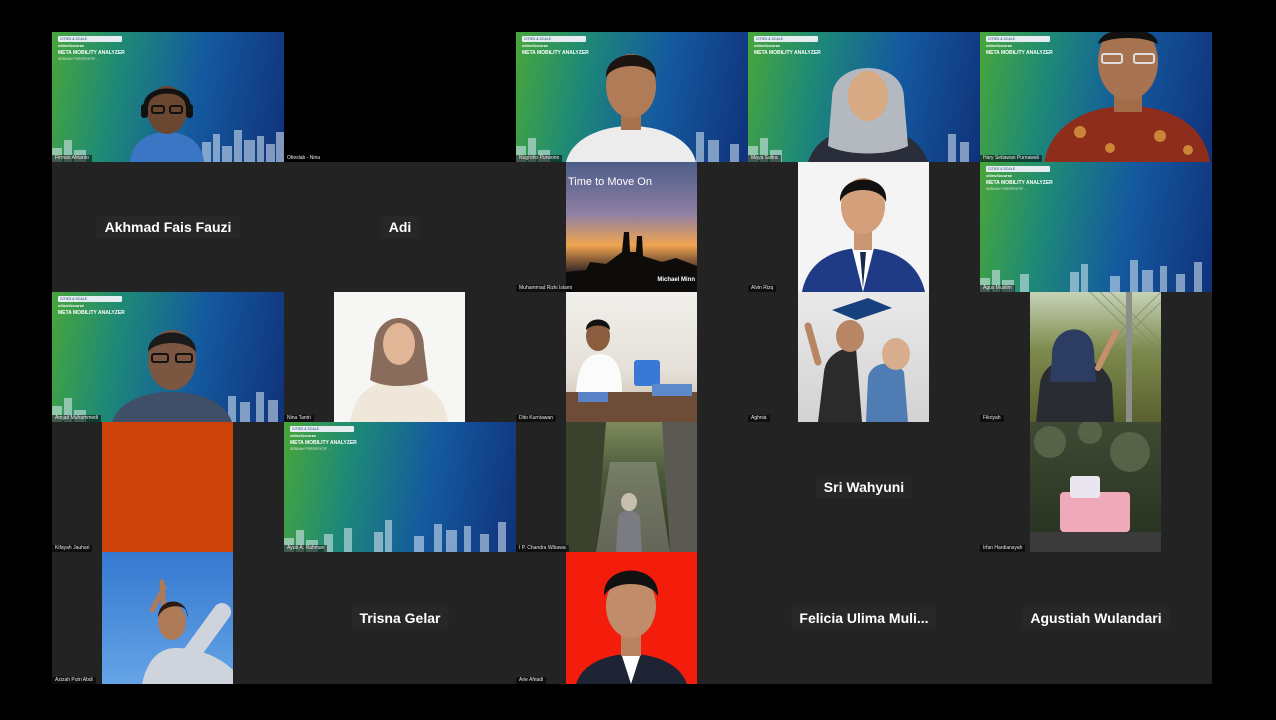 The width and height of the screenshot is (1276, 720). I want to click on participant-tile-fikriyah: Fikriyah, so click(1096, 357).